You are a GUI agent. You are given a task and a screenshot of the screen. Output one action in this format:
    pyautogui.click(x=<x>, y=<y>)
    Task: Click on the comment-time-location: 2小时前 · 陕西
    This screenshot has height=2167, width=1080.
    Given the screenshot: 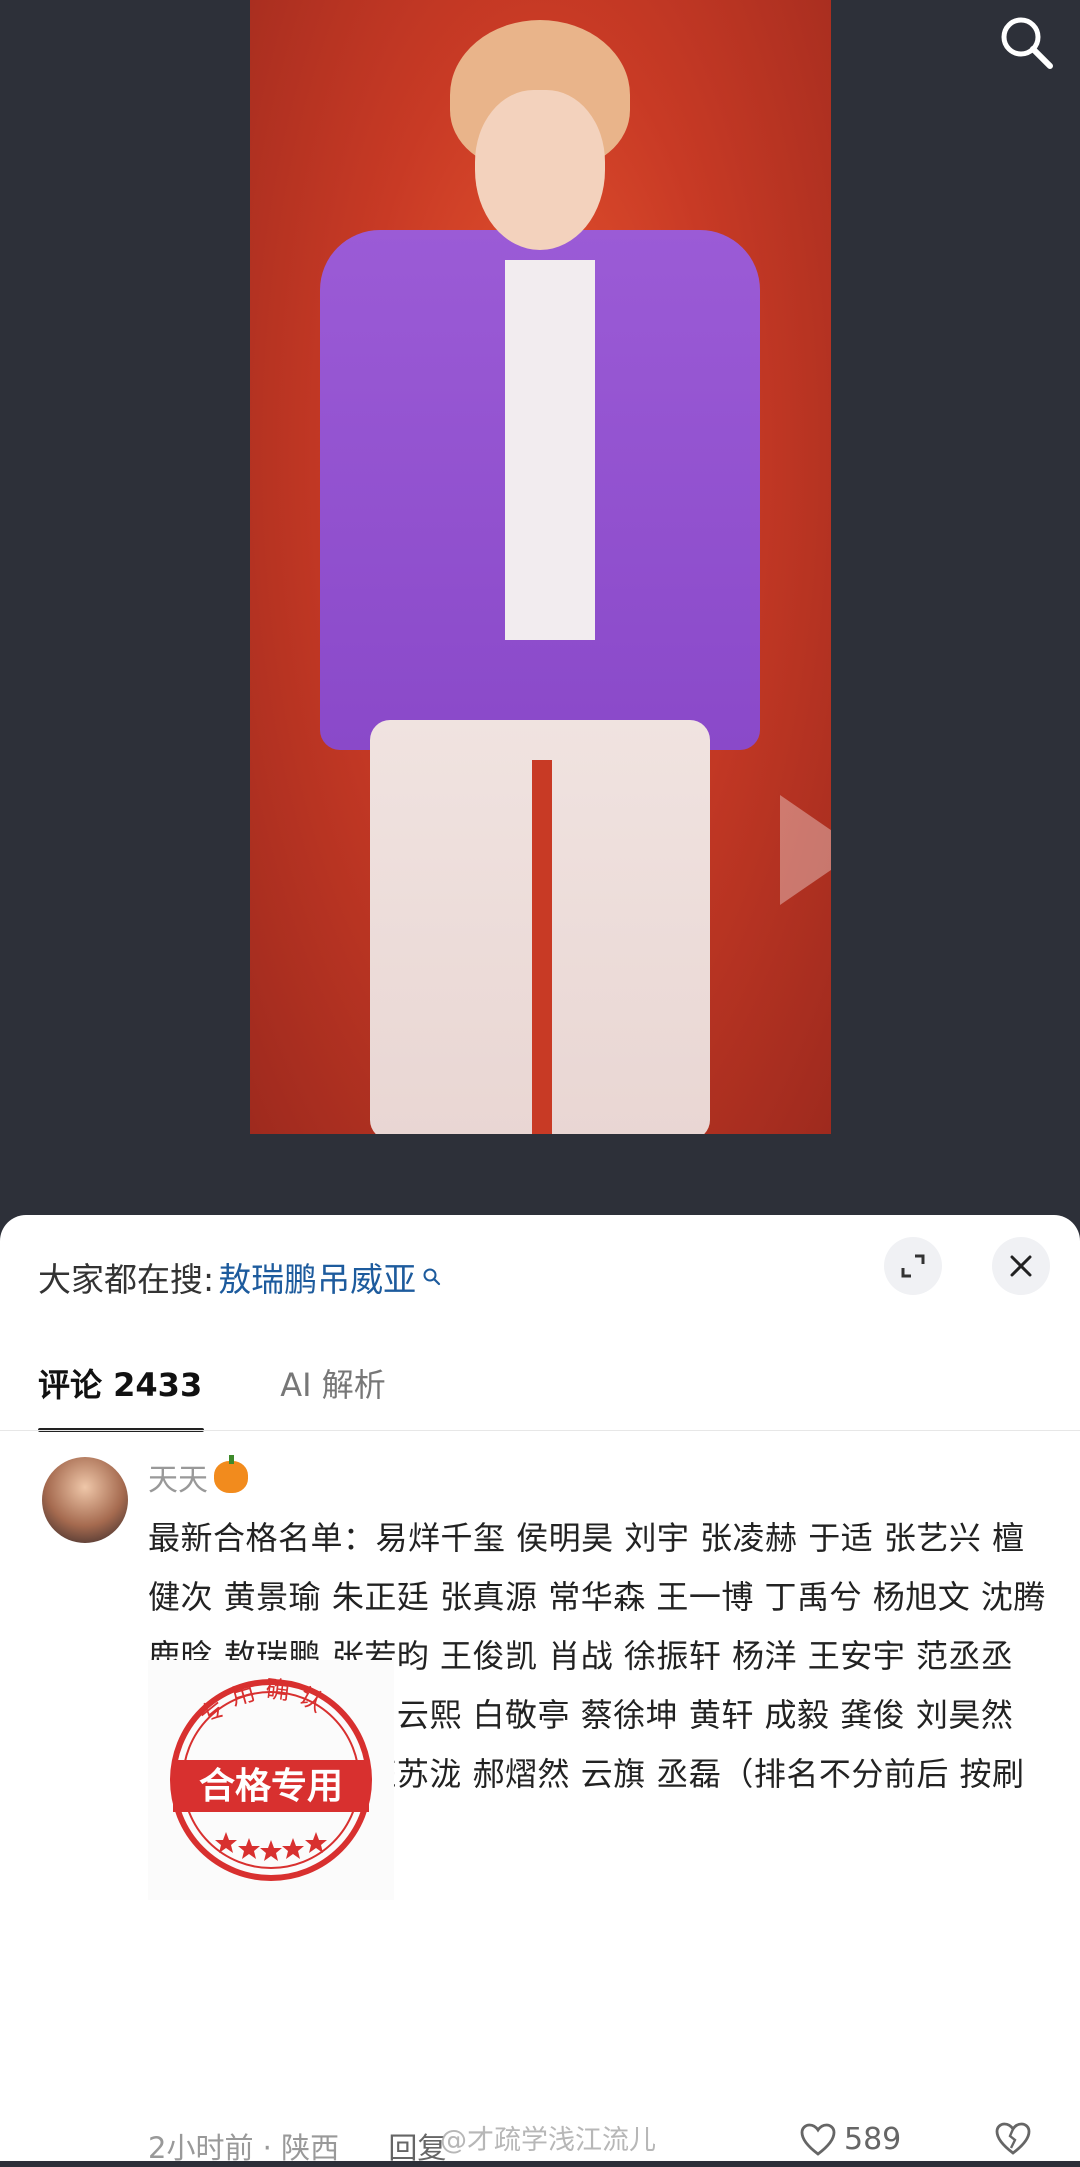 What is the action you would take?
    pyautogui.click(x=244, y=2148)
    